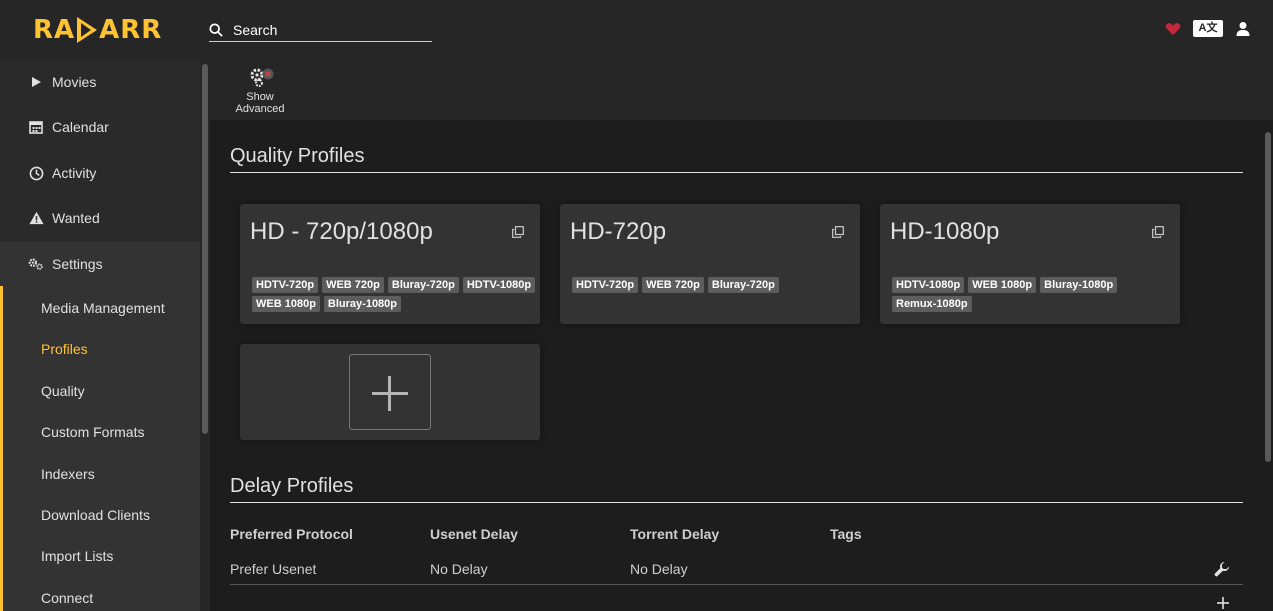 This screenshot has height=611, width=1273. I want to click on sidebar-subitem-profiles: Profiles, so click(64, 349).